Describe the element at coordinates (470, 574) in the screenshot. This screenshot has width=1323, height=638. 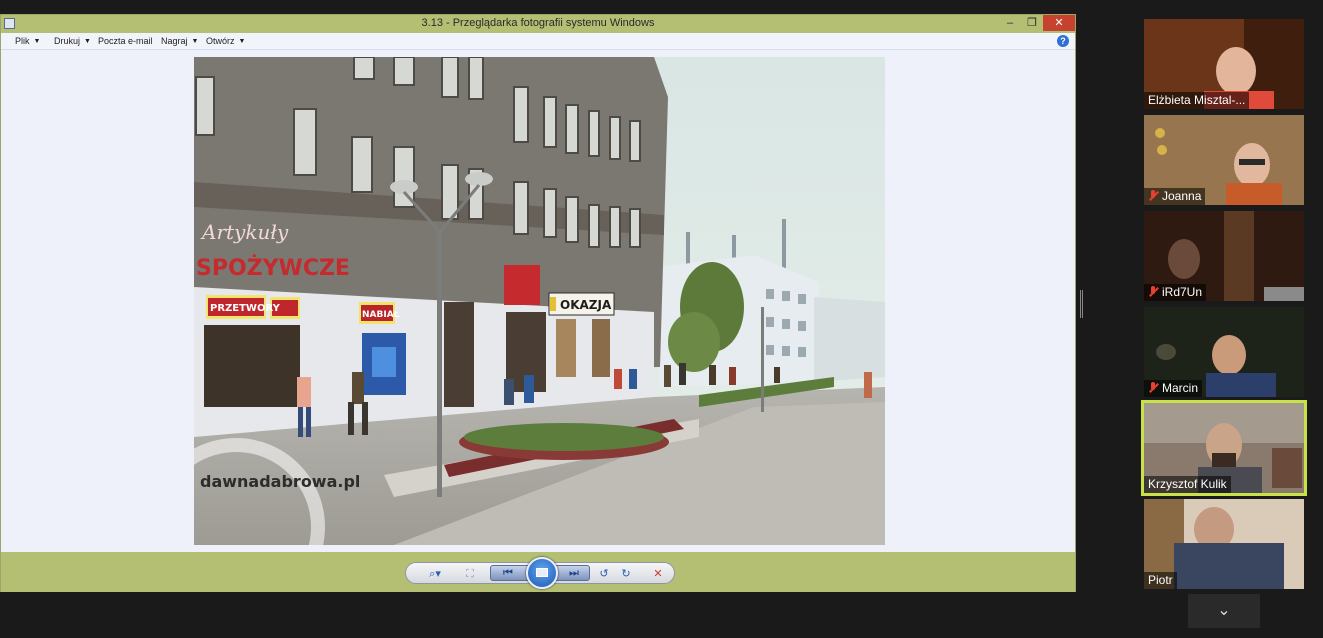
I see `actual-size-icon: ⛶` at that location.